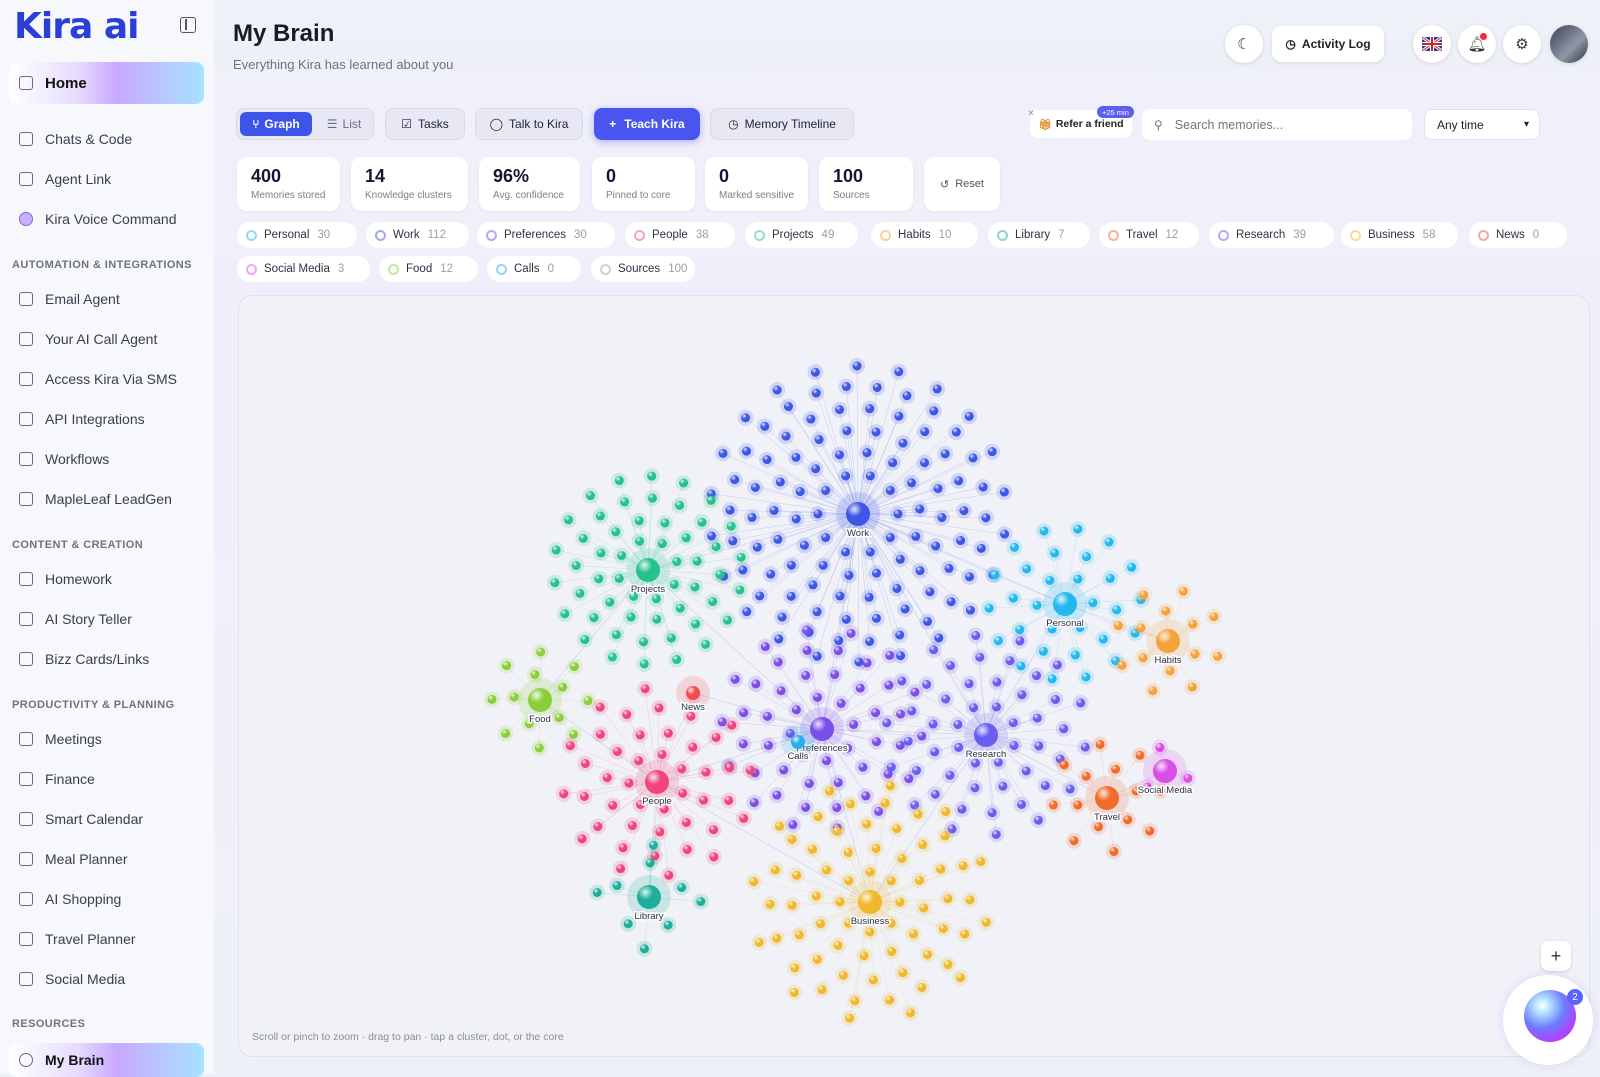 This screenshot has height=1077, width=1600. What do you see at coordinates (106, 819) in the screenshot?
I see `sidebar-item-smart-calendar: Smart Calendar` at bounding box center [106, 819].